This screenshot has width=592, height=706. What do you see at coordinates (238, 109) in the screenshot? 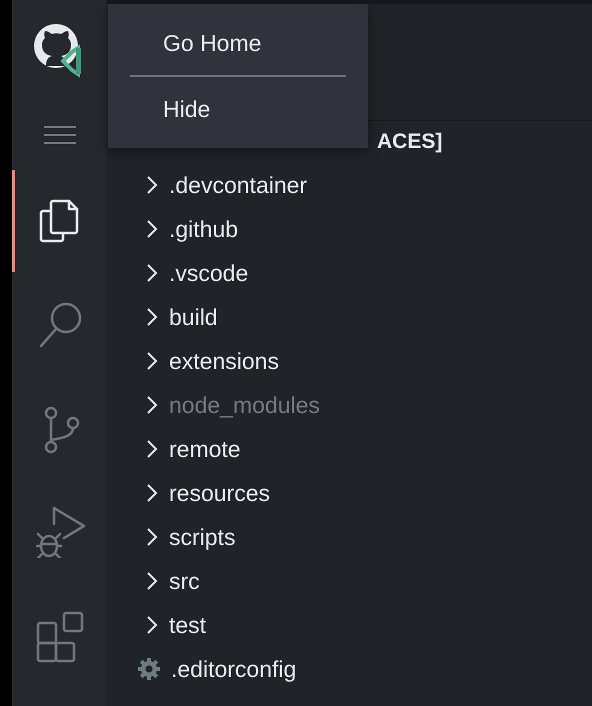
I see `menu-item: Hide` at bounding box center [238, 109].